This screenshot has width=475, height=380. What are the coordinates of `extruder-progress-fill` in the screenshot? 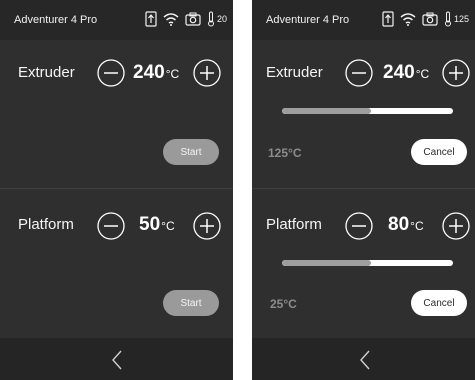 It's located at (326, 111).